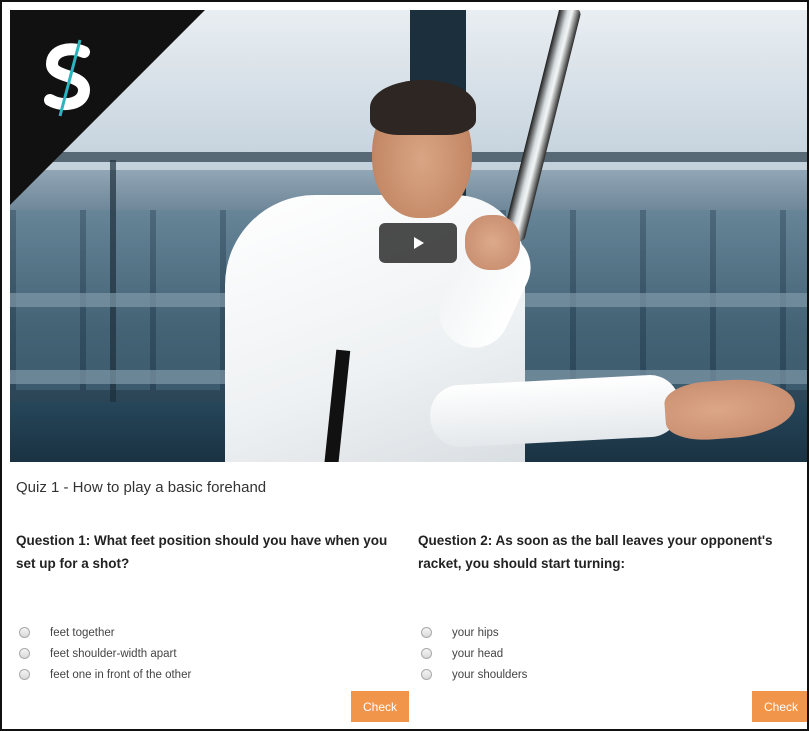 Image resolution: width=809 pixels, height=731 pixels. I want to click on play-button, so click(418, 243).